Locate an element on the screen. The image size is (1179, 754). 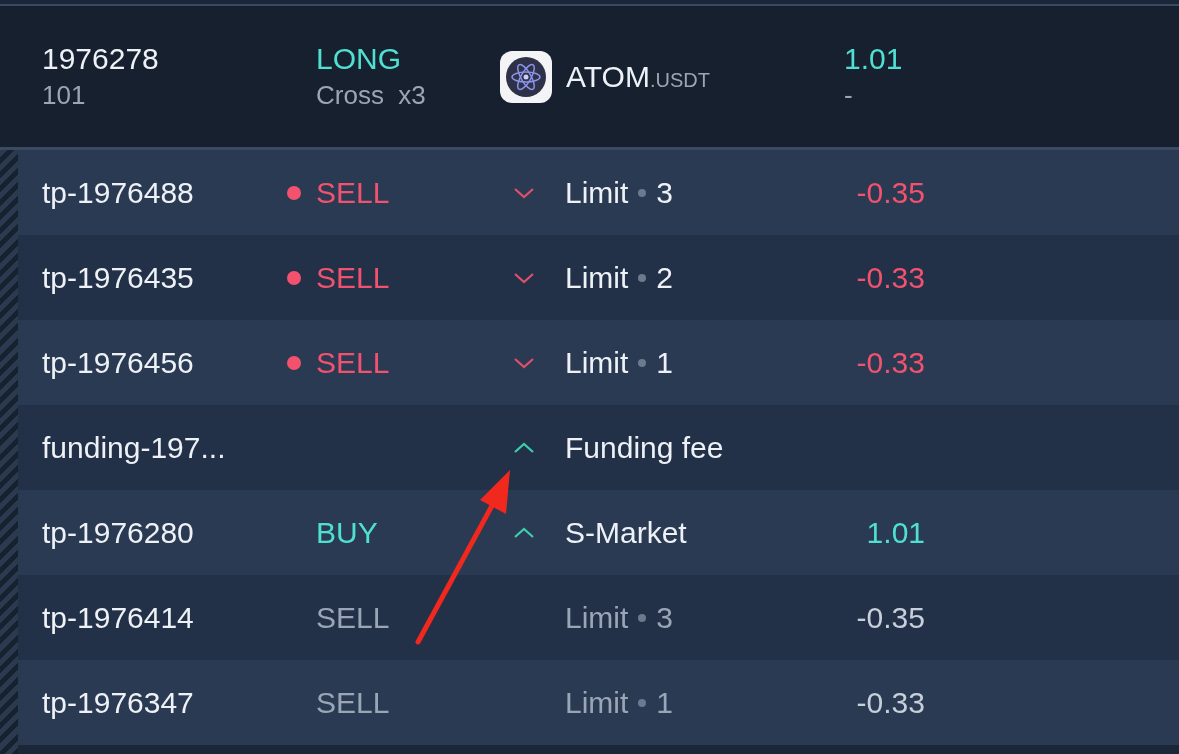
order-row: tp-1976435 SELL Limit 2 -0.33 is located at coordinates (598, 277).